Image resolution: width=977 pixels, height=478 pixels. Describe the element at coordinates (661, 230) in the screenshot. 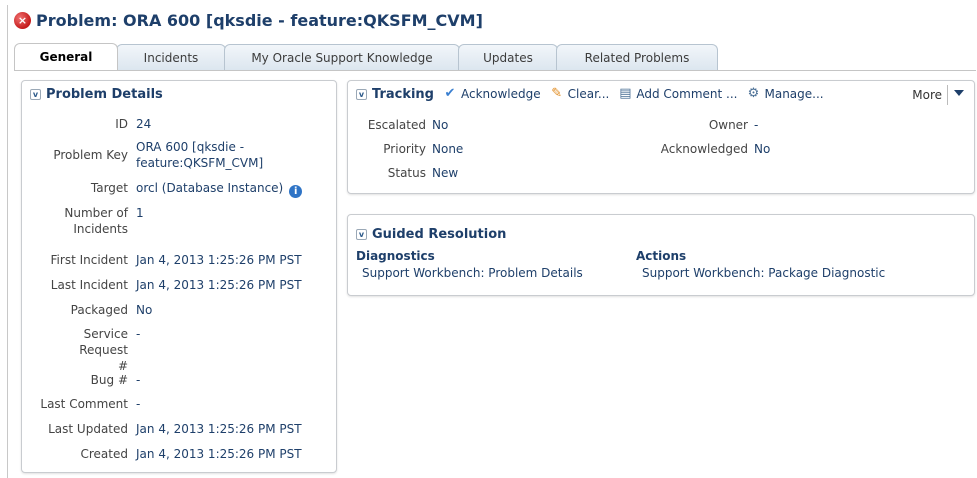

I see `guided-resolution-header: v Guided Resolution` at that location.